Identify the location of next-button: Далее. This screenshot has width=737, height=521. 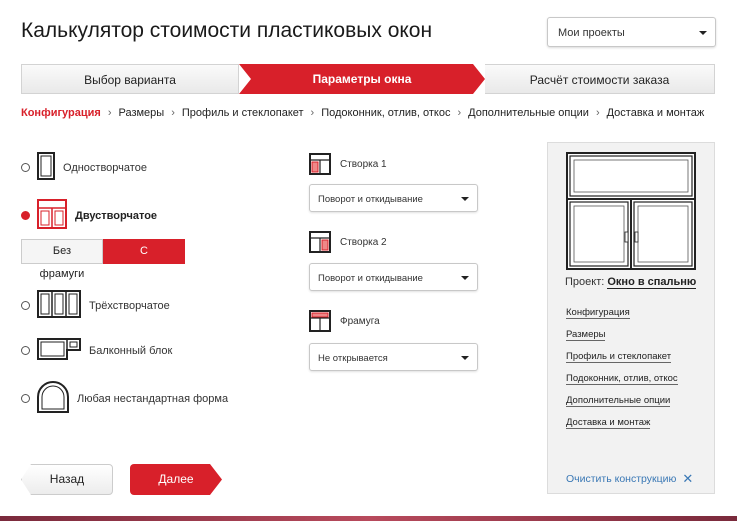
(176, 479).